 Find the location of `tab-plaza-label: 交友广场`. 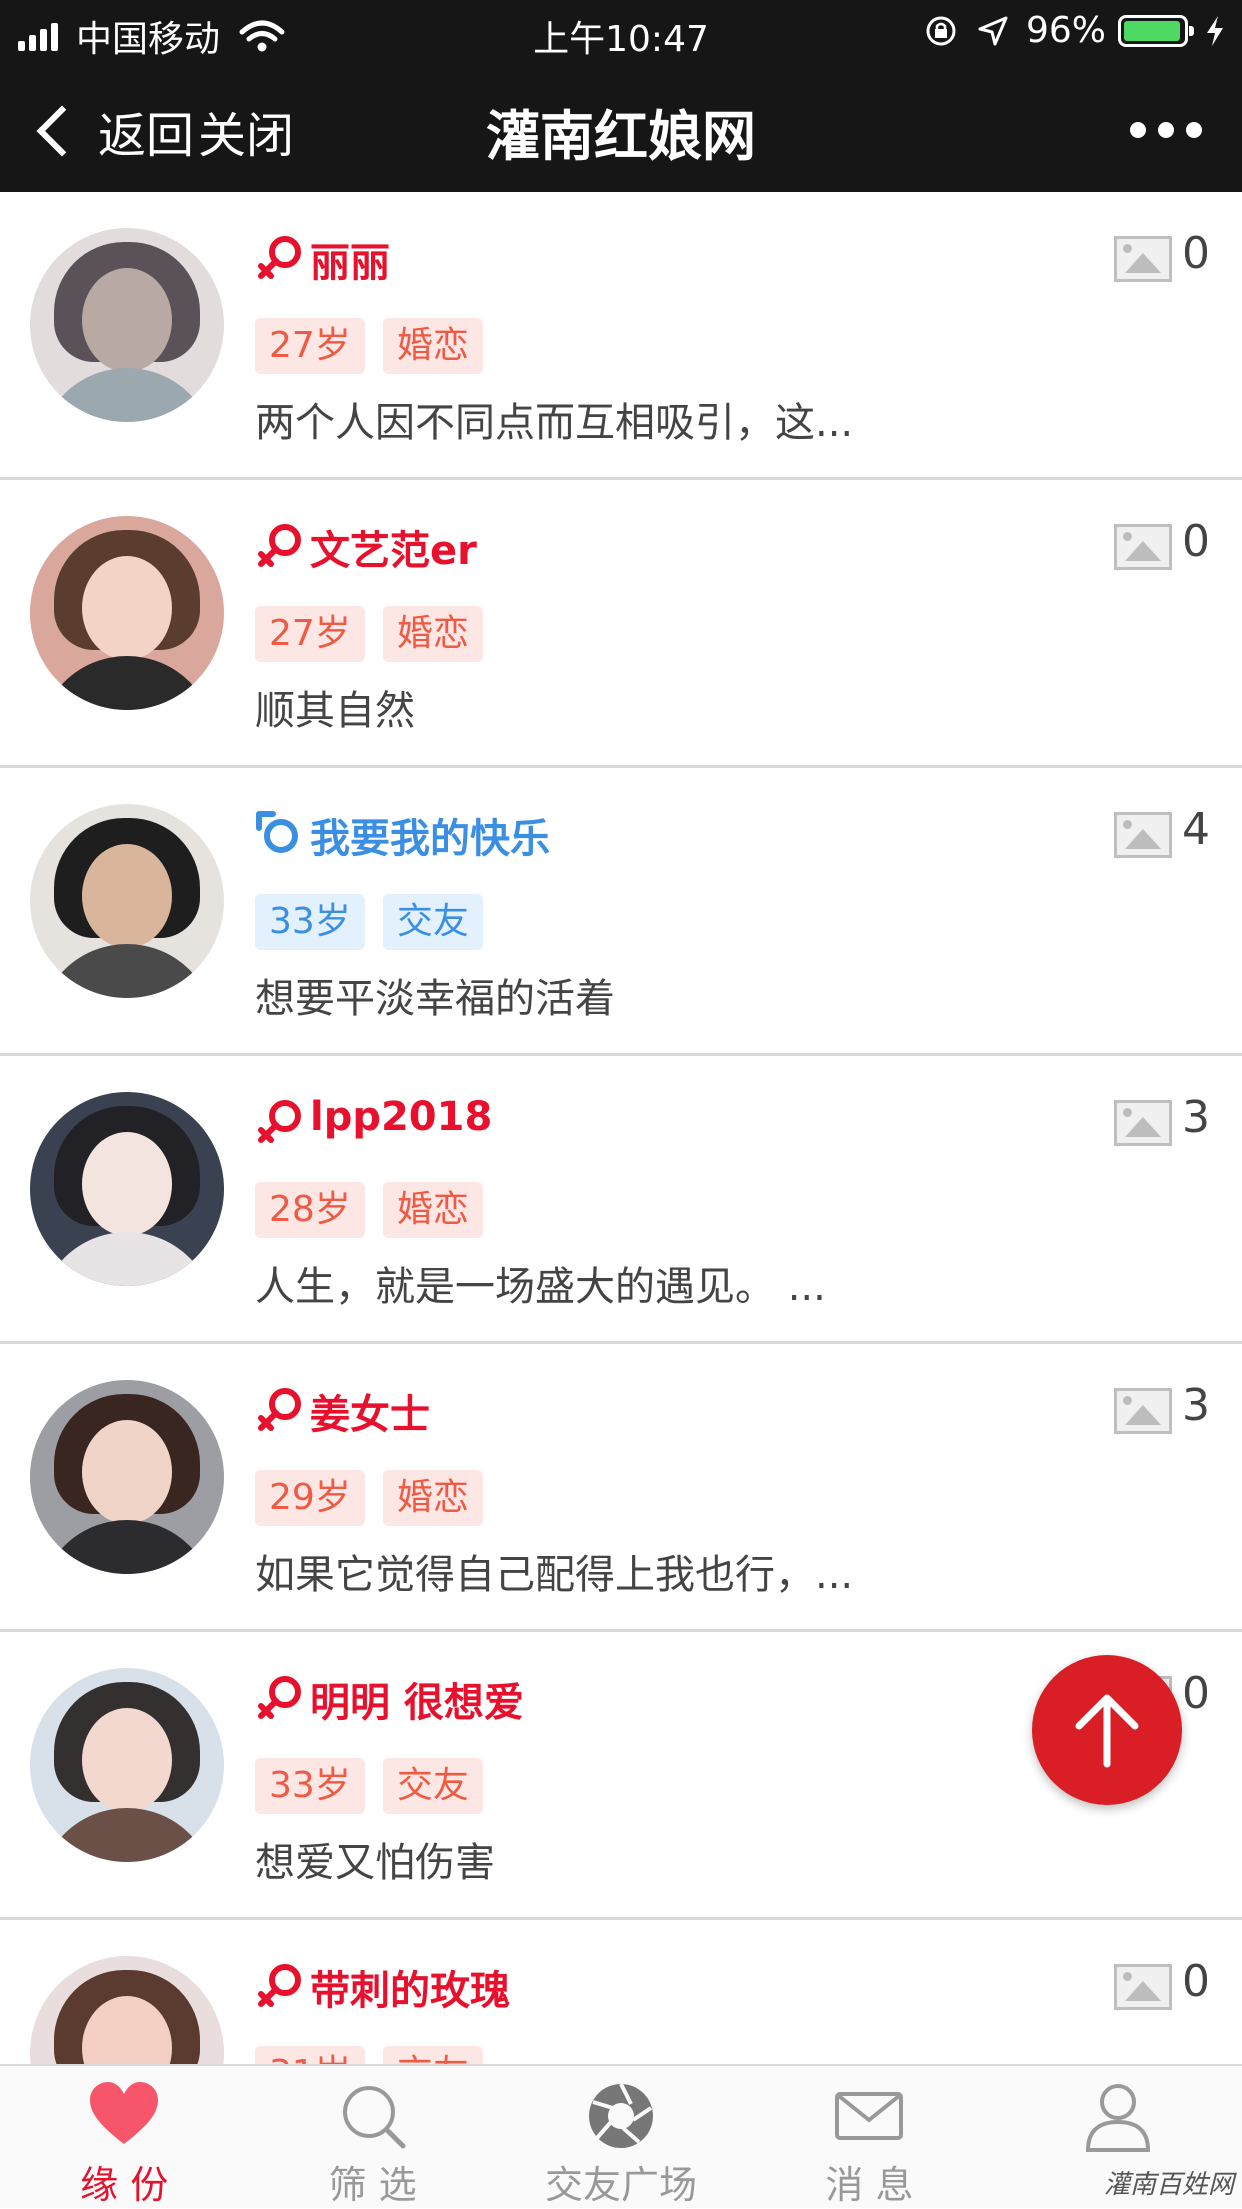

tab-plaza-label: 交友广场 is located at coordinates (621, 2185).